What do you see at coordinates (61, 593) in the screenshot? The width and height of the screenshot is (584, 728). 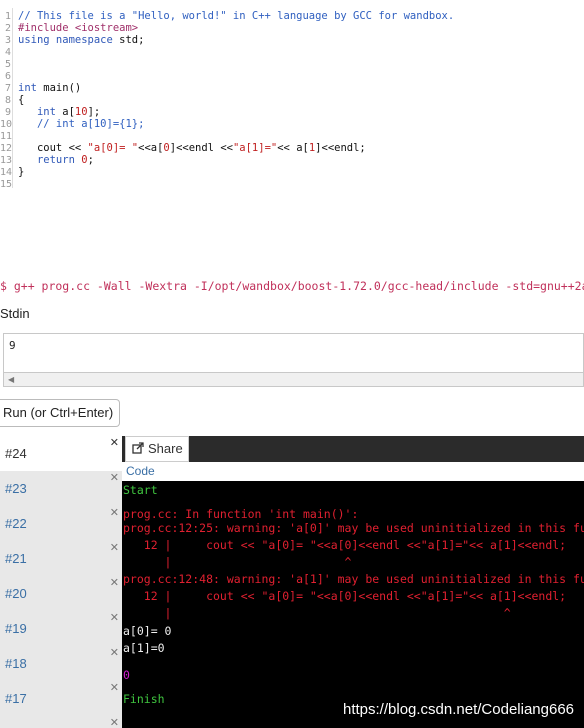 I see `history-item: #20 ✕` at bounding box center [61, 593].